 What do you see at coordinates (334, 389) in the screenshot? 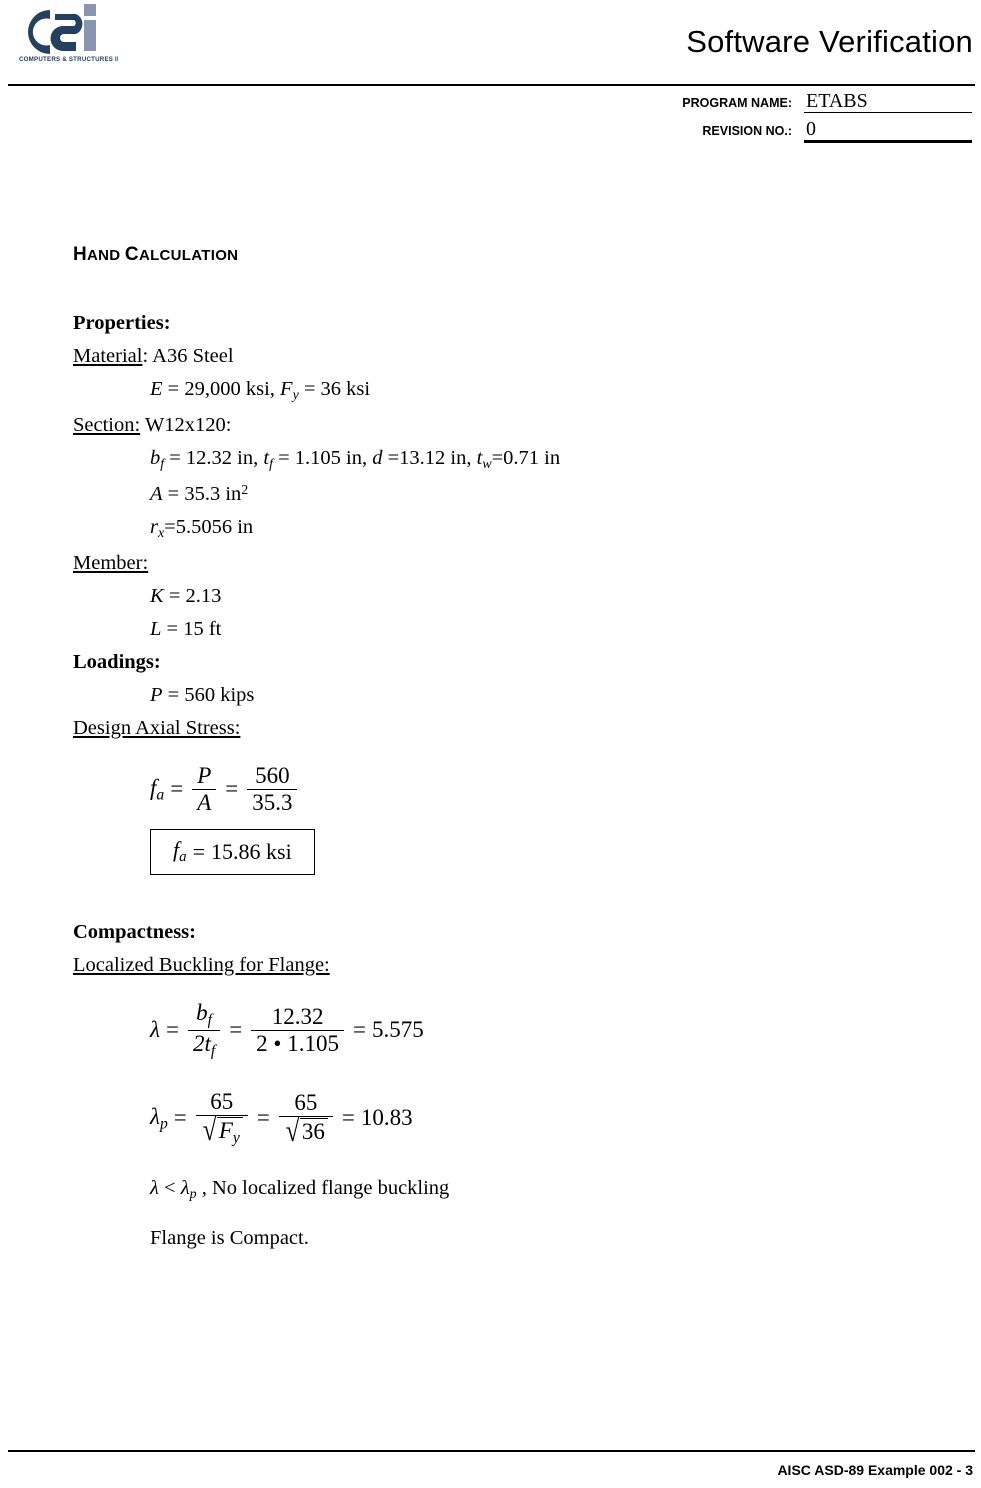
I see `Fy-text: = 36 ksi` at bounding box center [334, 389].